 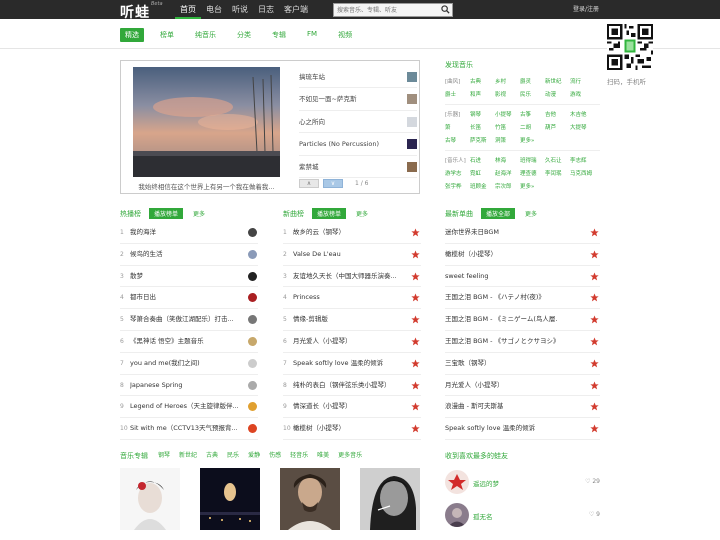 What do you see at coordinates (342, 385) in the screenshot?
I see `song-title: 纯朴的表白（钢伴弦乐类小提琴）` at bounding box center [342, 385].